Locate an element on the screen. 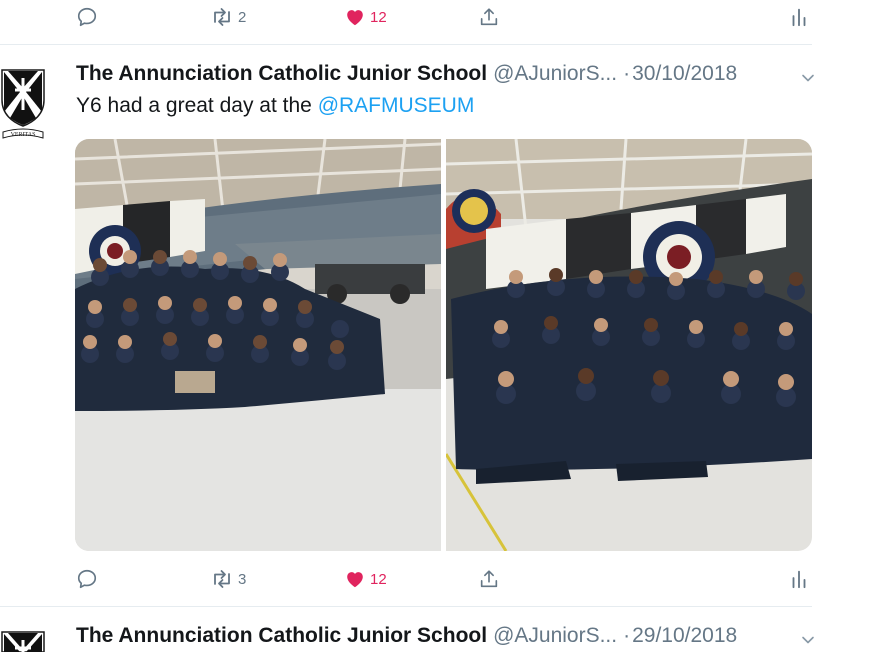 This screenshot has width=870, height=652. tweet-text: Y6 had a great day at the @RAFMUSEUM is located at coordinates (275, 106).